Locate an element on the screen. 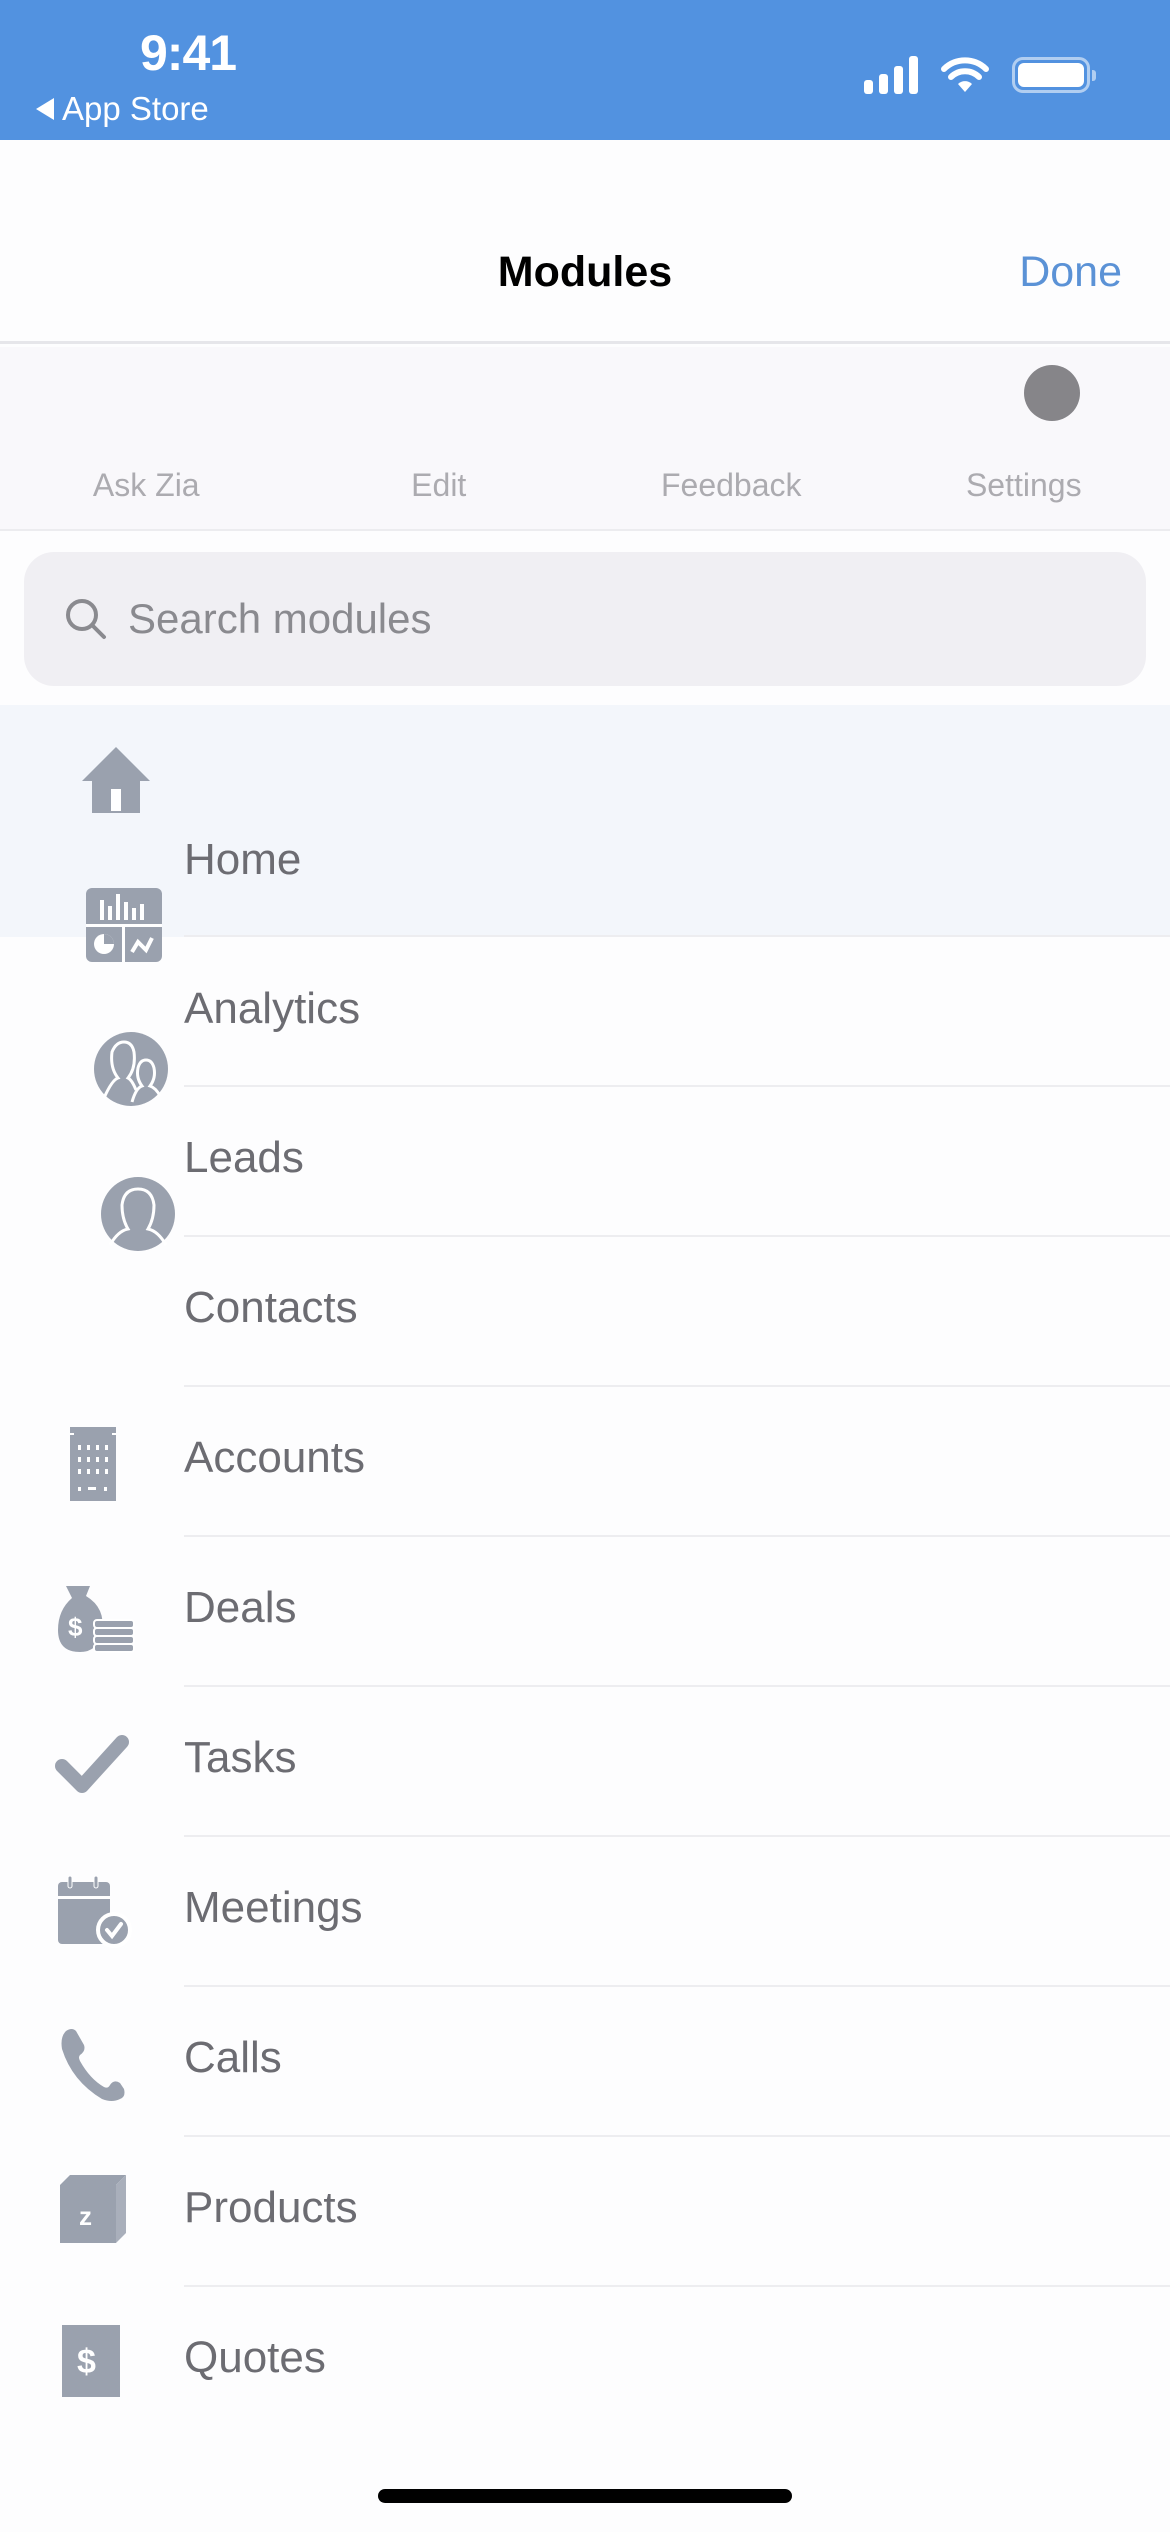 The height and width of the screenshot is (2532, 1170). notification-dot-icon is located at coordinates (1052, 393).